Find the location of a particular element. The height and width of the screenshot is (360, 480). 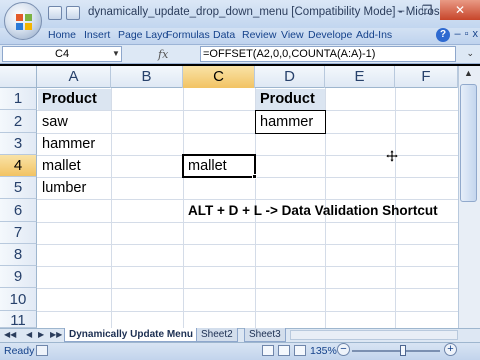

window-controls: – ❐ ✕ is located at coordinates (434, 11).